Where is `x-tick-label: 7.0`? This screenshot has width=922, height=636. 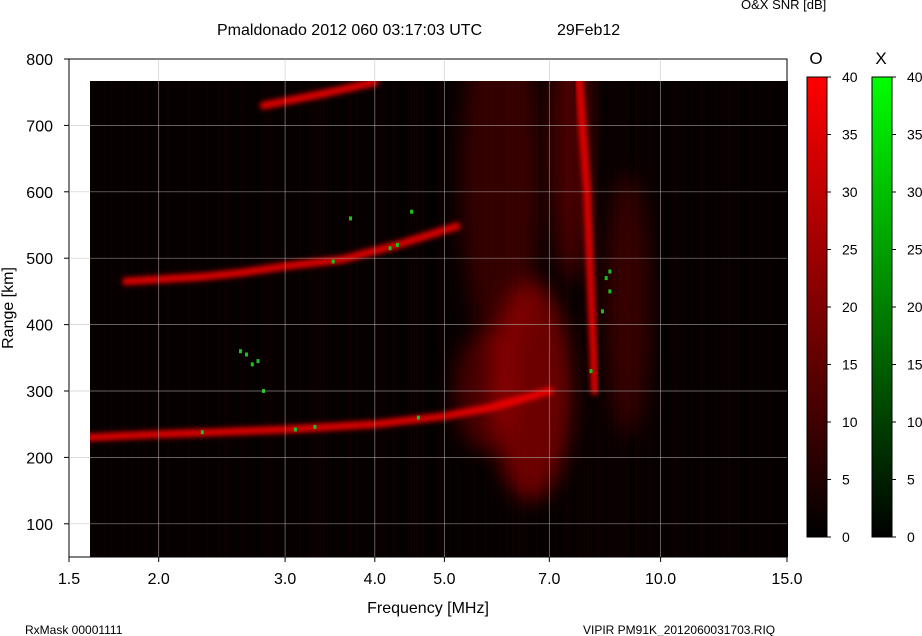
x-tick-label: 7.0 is located at coordinates (549, 579).